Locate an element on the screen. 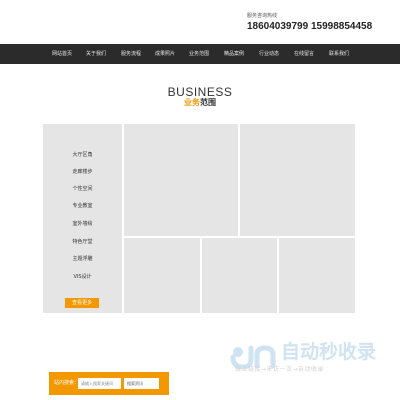  category-item: VIS设计 is located at coordinates (82, 277).